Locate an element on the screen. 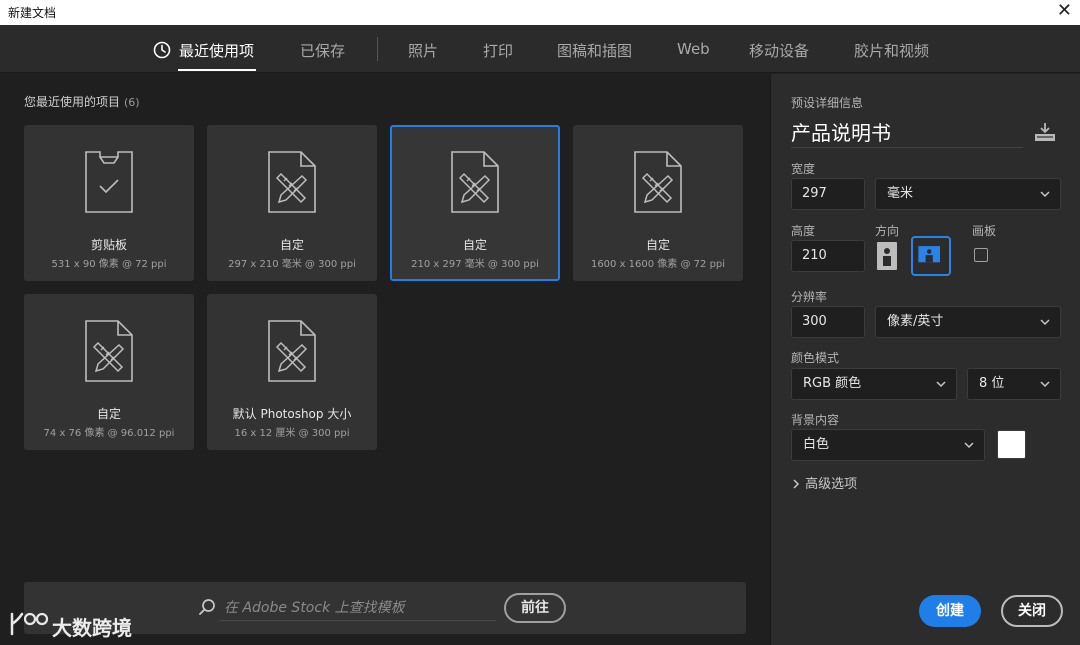 The width and height of the screenshot is (1080, 645). background-select: 白色 is located at coordinates (888, 445).